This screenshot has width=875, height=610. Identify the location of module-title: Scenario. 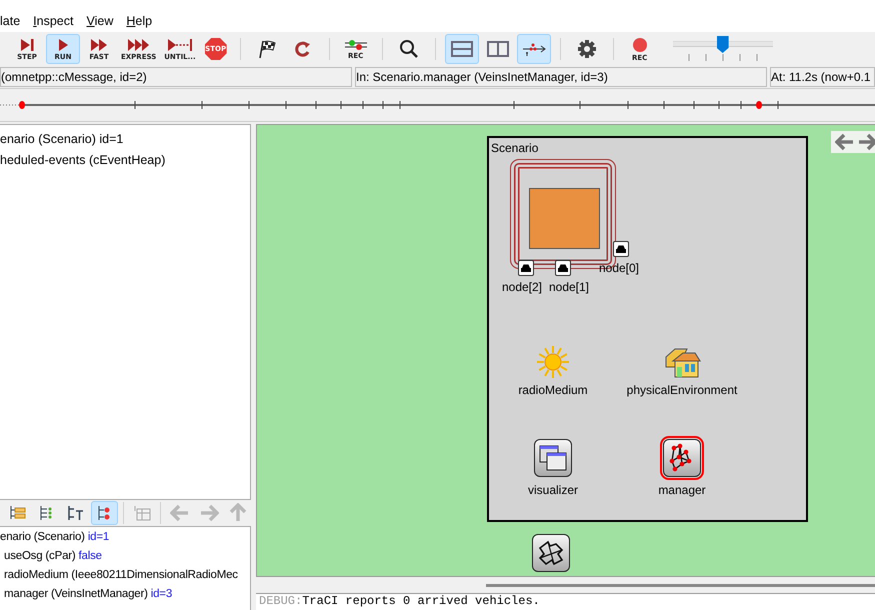
(514, 148).